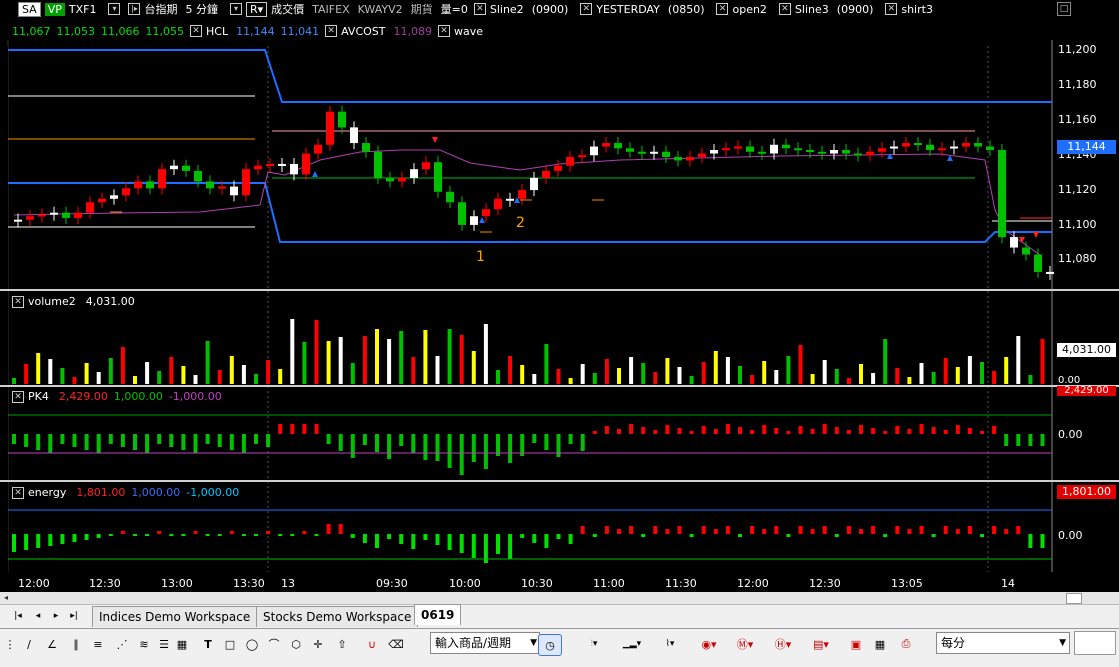  What do you see at coordinates (609, 583) in the screenshot?
I see `time-label: 11:00` at bounding box center [609, 583].